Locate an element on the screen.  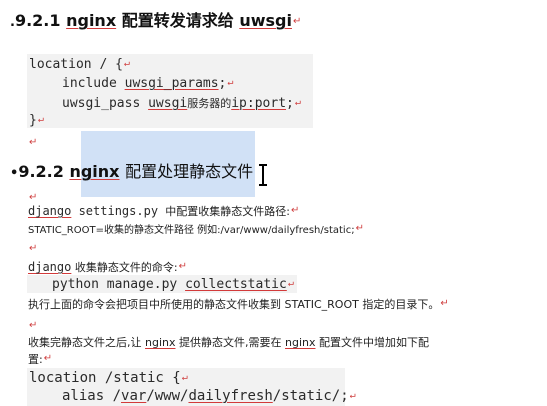
code-line-4: }↵ is located at coordinates (36, 120).